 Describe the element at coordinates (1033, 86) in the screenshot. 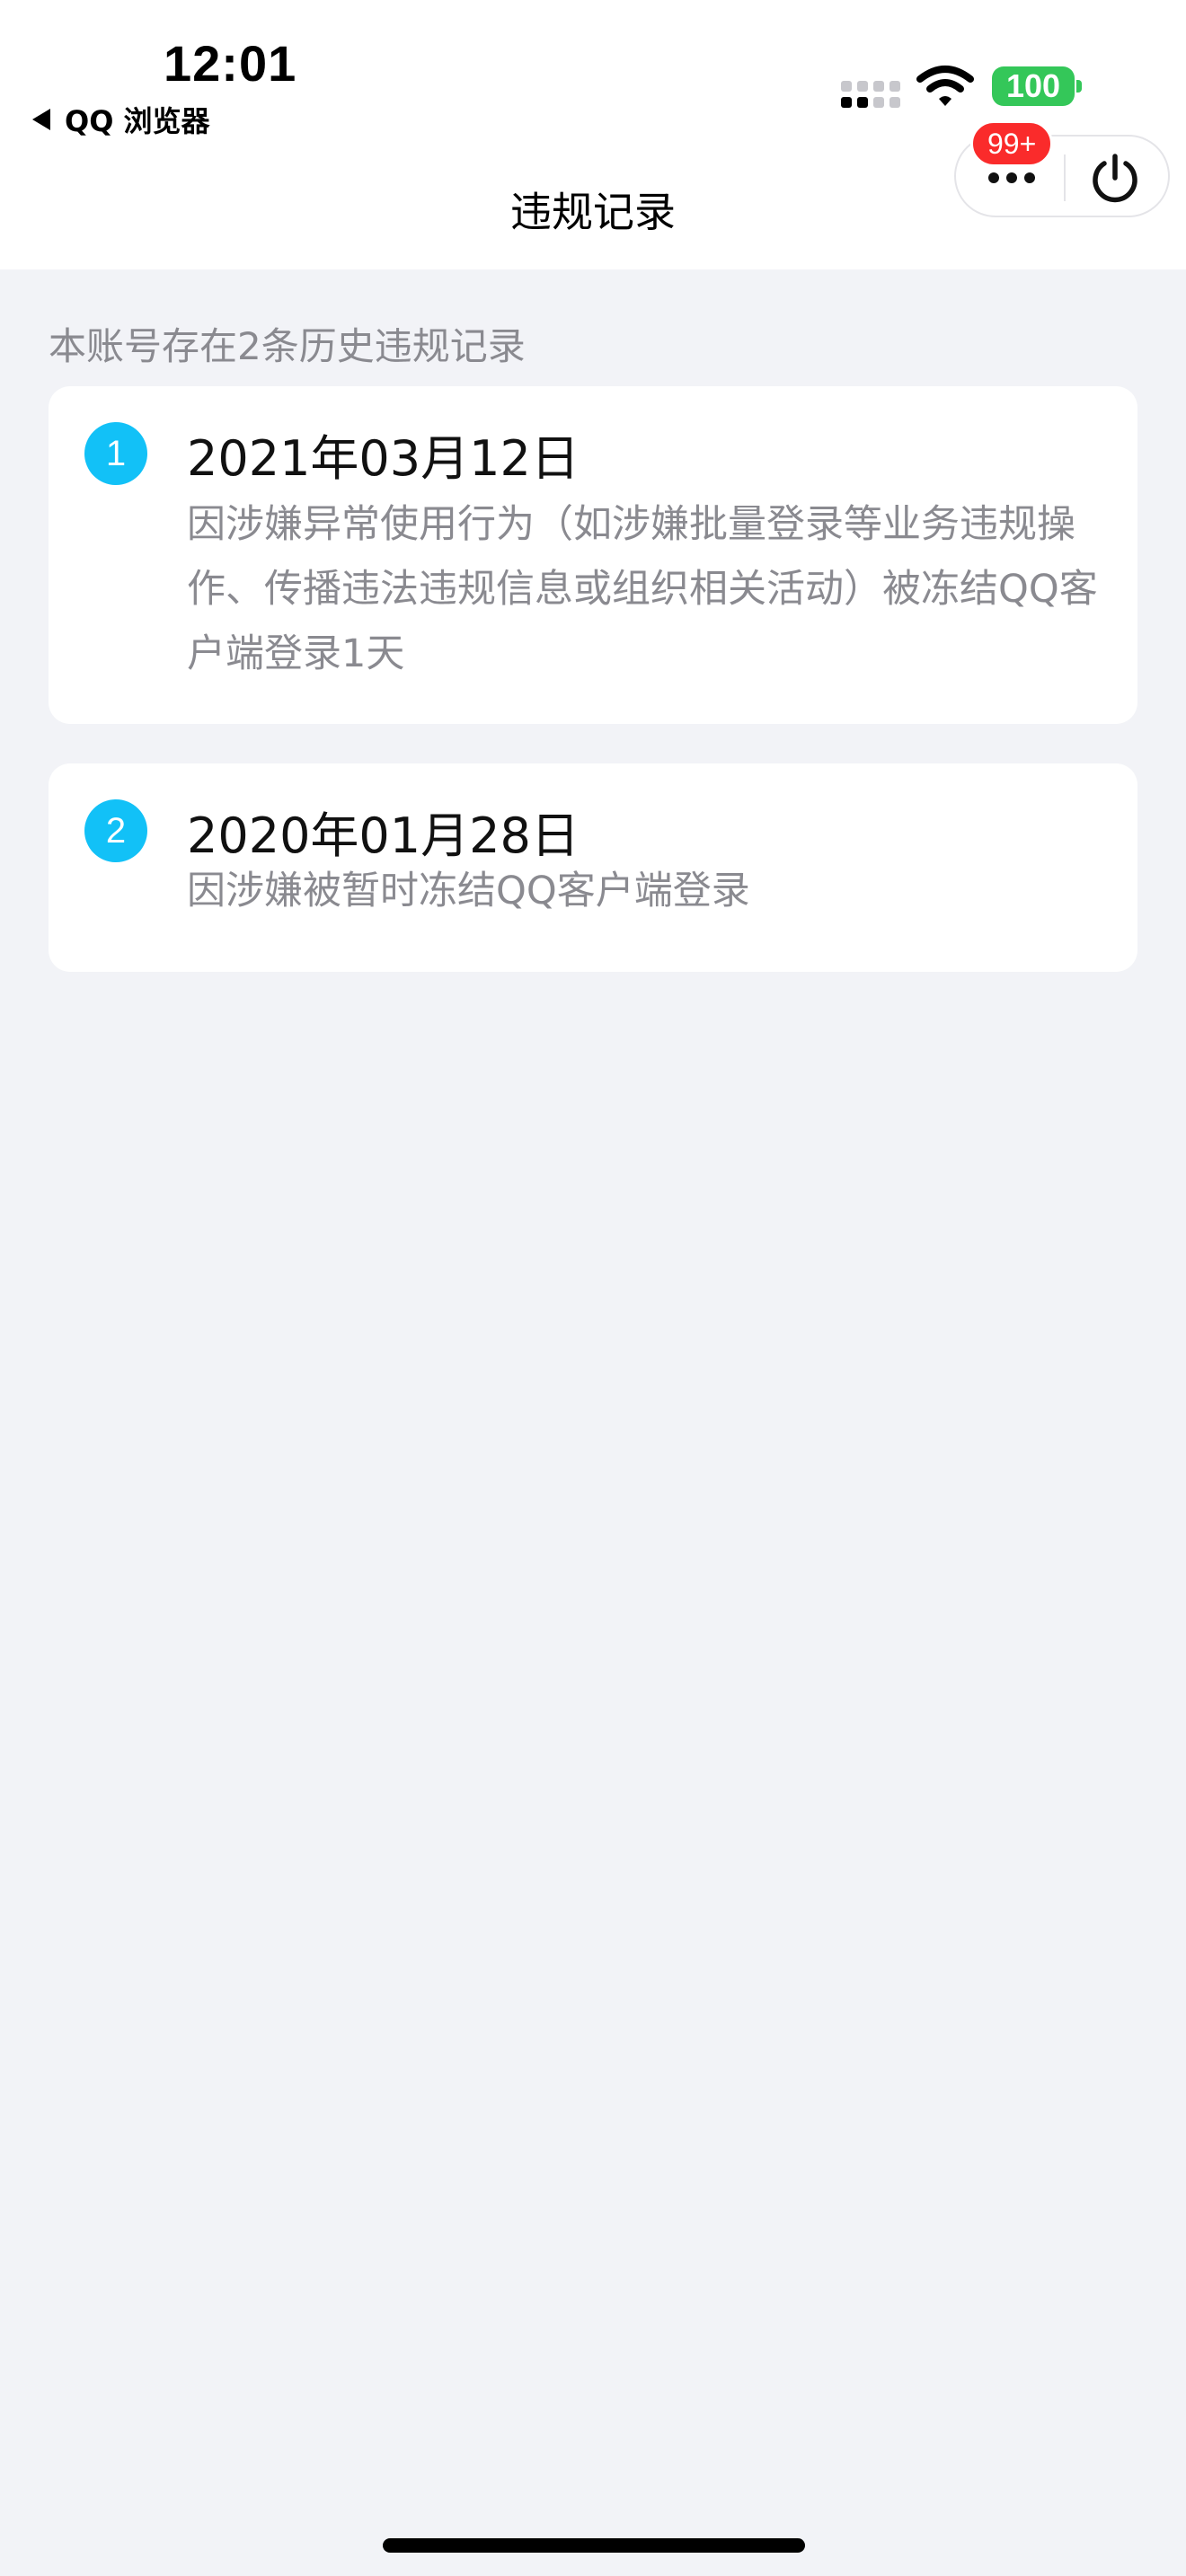

I see `battery-icon: 100` at that location.